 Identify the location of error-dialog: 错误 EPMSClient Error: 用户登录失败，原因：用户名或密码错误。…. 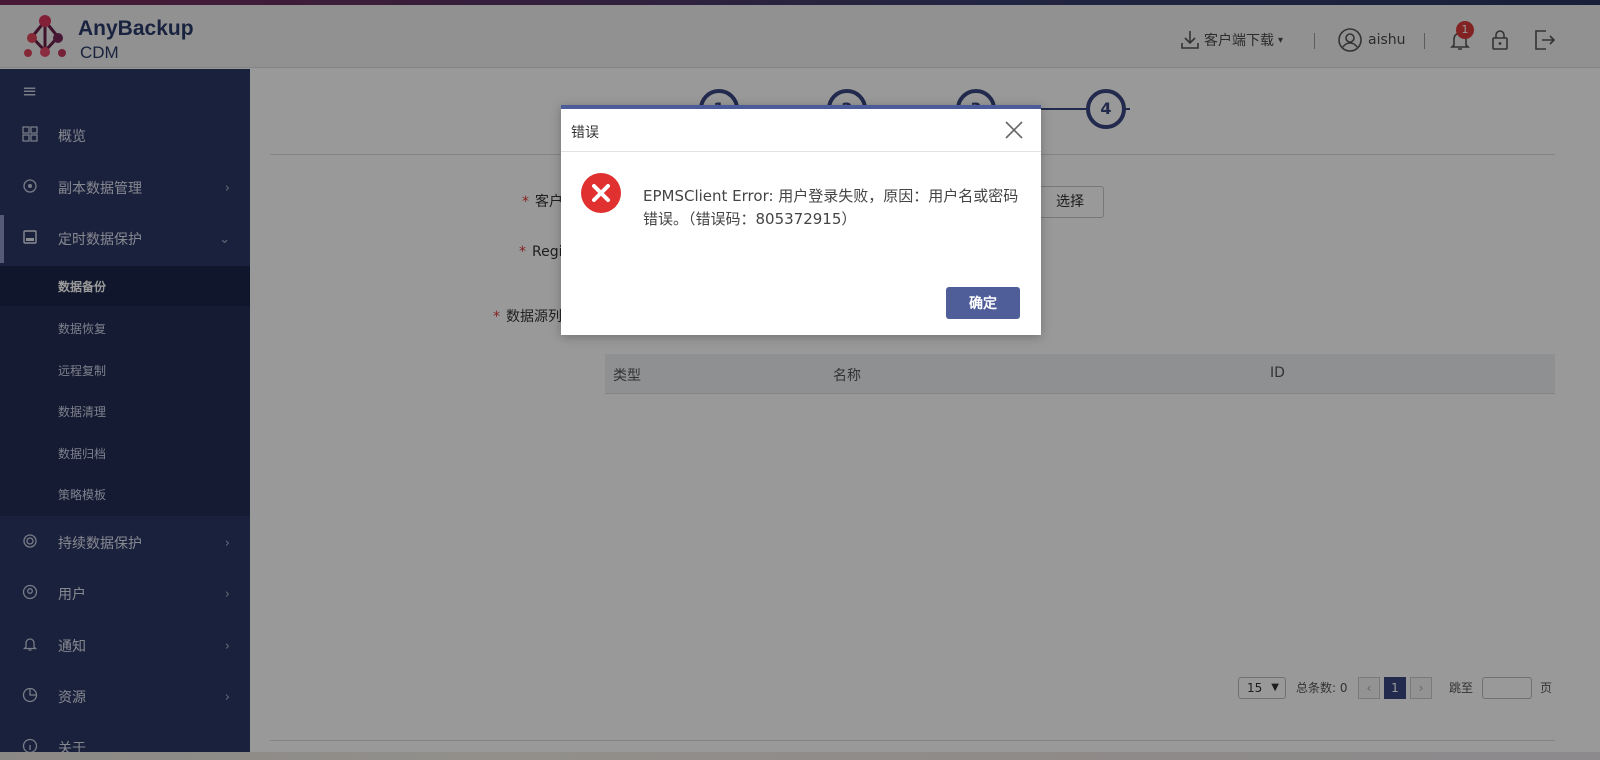
(801, 220).